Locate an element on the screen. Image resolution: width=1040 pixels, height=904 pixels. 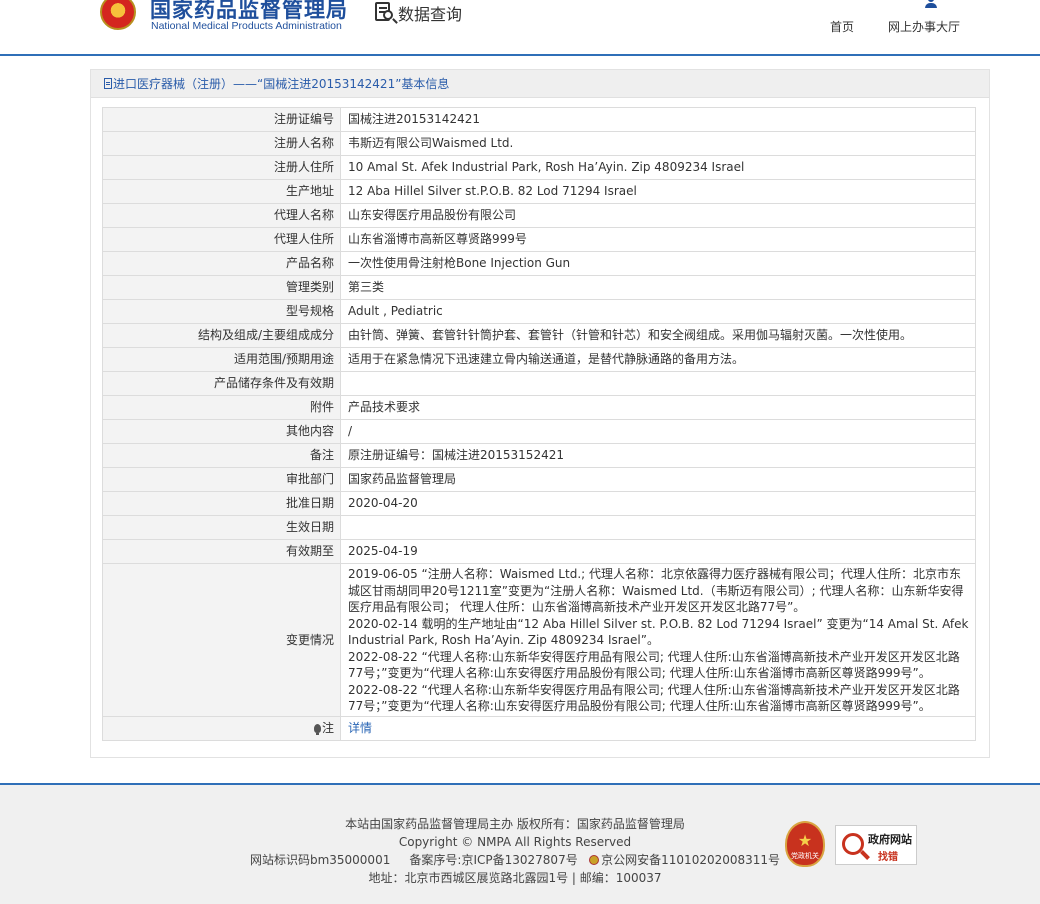
note-label: 注 is located at coordinates (327, 727).